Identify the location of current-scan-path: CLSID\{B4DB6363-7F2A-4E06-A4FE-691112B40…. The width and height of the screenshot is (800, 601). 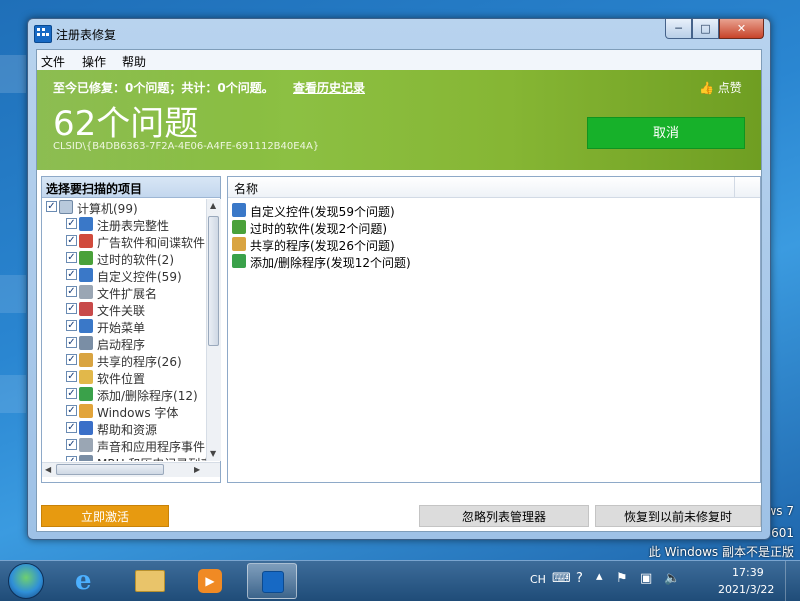
(186, 146).